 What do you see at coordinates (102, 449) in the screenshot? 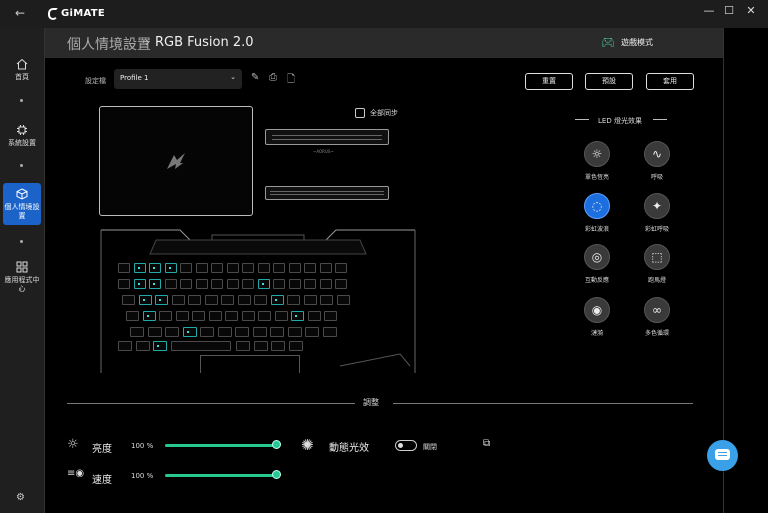
I see `brightness-label: 亮度` at bounding box center [102, 449].